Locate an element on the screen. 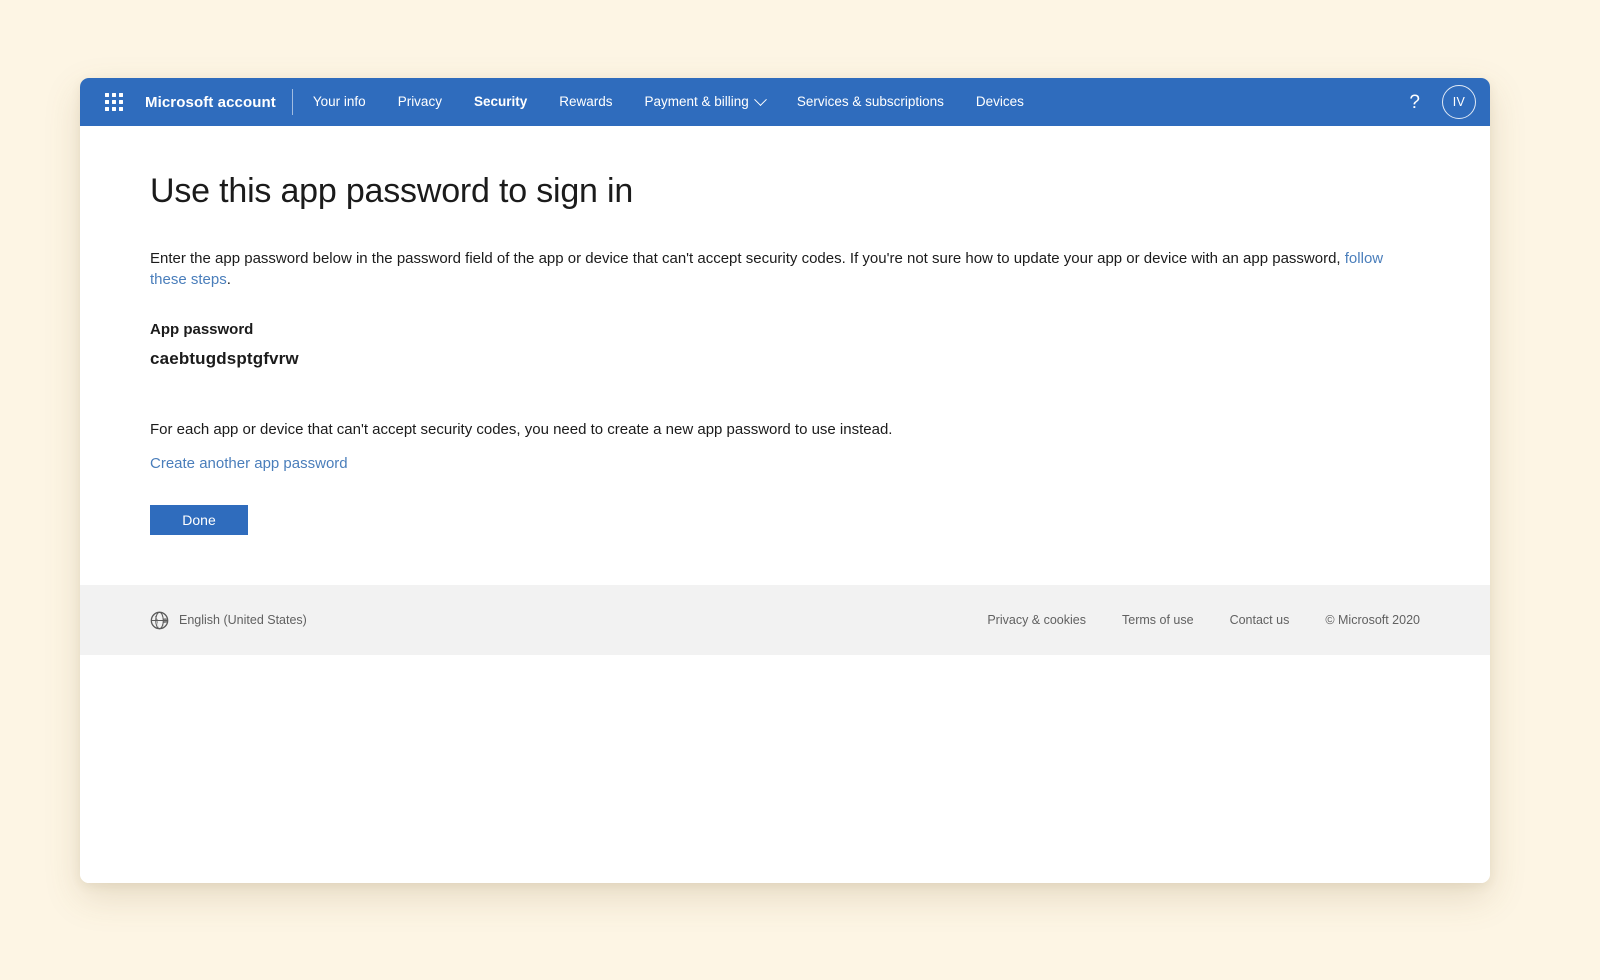  nav-item-privacy: Privacy is located at coordinates (420, 102).